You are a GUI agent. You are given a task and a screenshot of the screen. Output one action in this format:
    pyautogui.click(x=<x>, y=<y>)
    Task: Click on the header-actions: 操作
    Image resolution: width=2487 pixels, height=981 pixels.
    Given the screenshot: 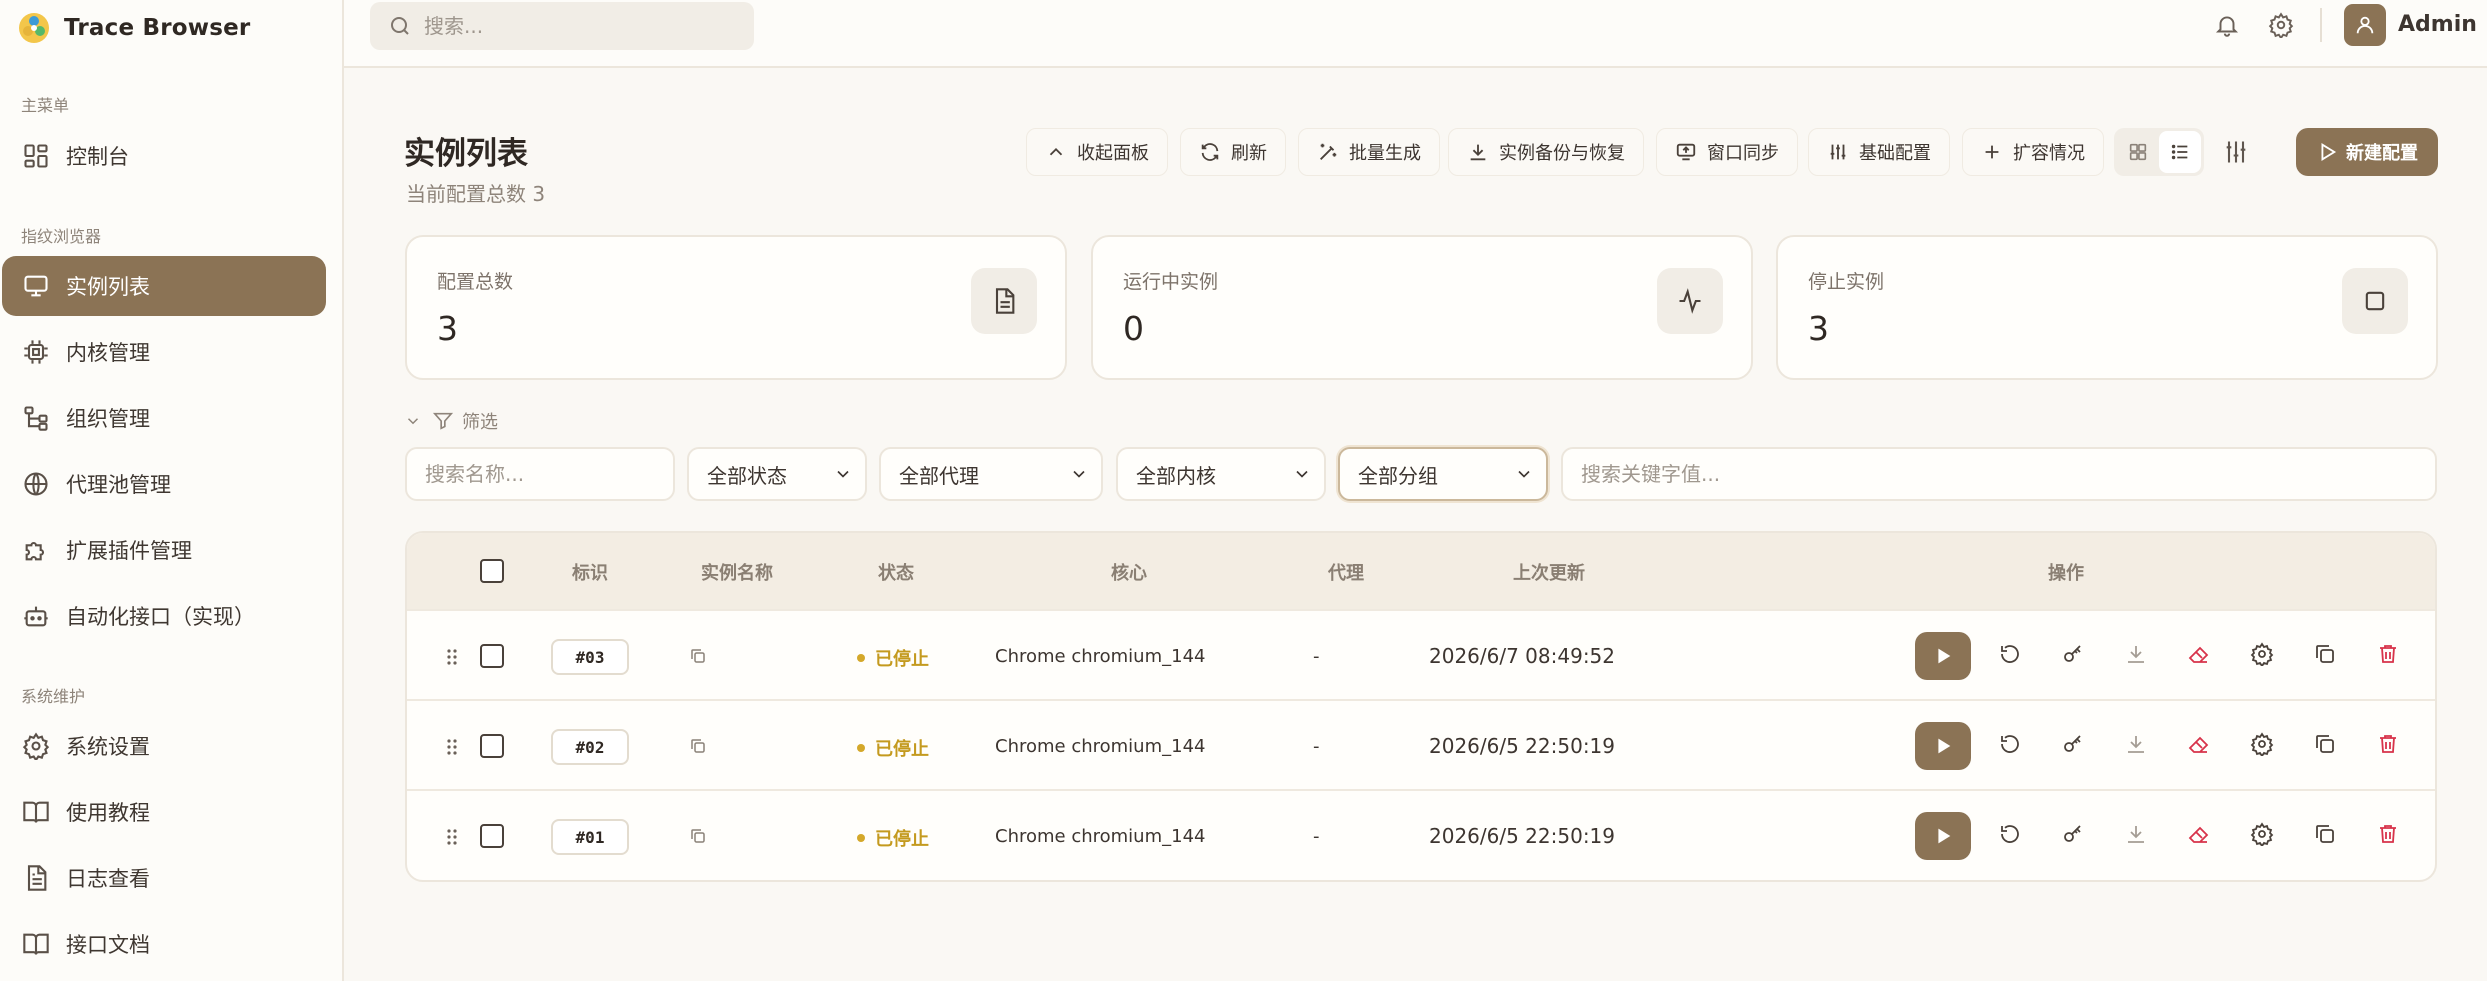 What is the action you would take?
    pyautogui.click(x=2066, y=573)
    